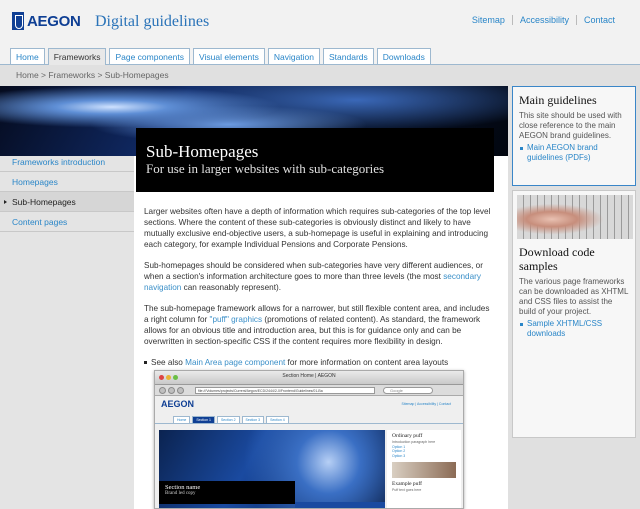  Describe the element at coordinates (18, 21) in the screenshot. I see `aegon-logo-icon` at that location.